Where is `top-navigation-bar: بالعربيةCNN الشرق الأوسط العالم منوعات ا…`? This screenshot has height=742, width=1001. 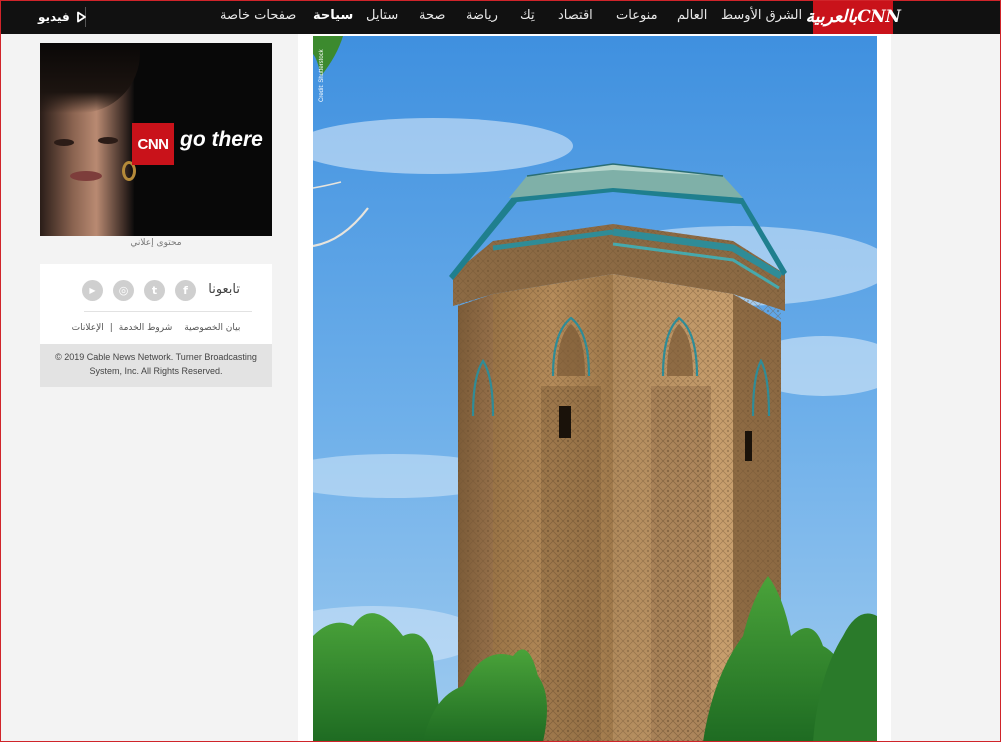 top-navigation-bar: بالعربيةCNN الشرق الأوسط العالم منوعات ا… is located at coordinates (500, 17).